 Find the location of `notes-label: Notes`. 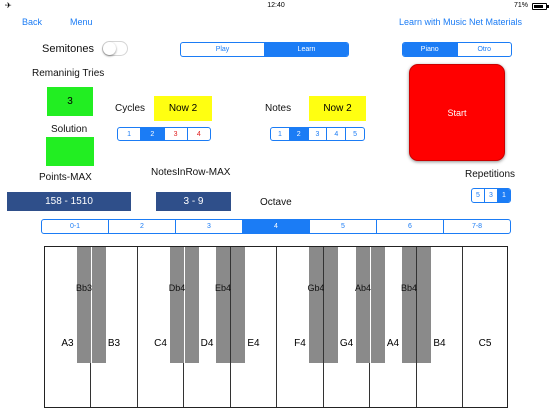

notes-label: Notes is located at coordinates (278, 108).